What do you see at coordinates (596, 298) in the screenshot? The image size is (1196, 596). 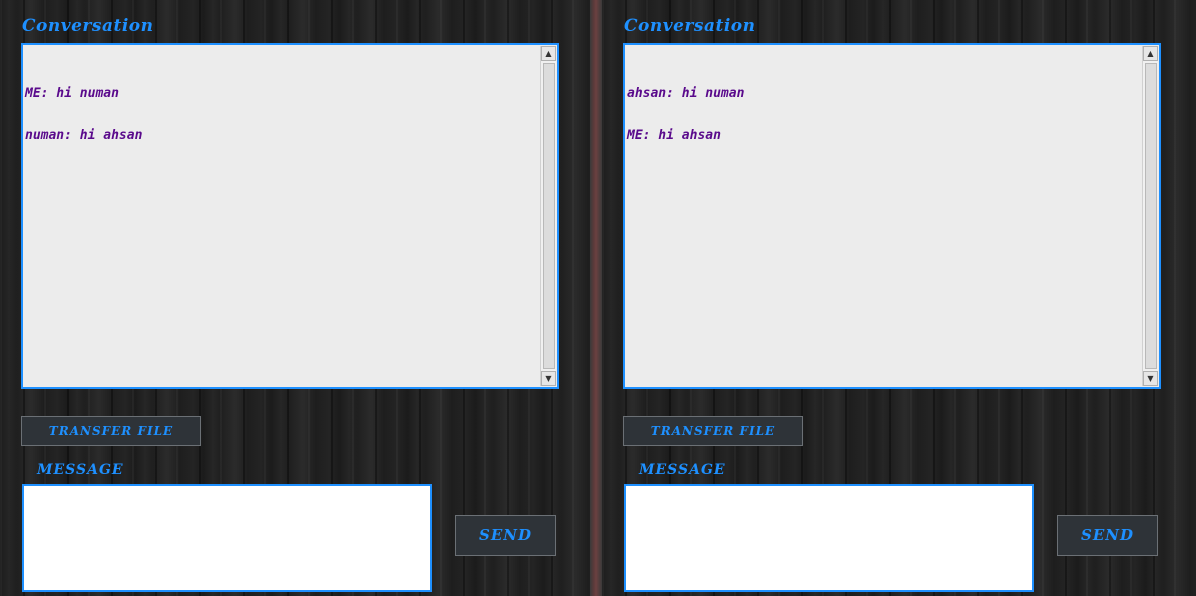 I see `window-divider` at bounding box center [596, 298].